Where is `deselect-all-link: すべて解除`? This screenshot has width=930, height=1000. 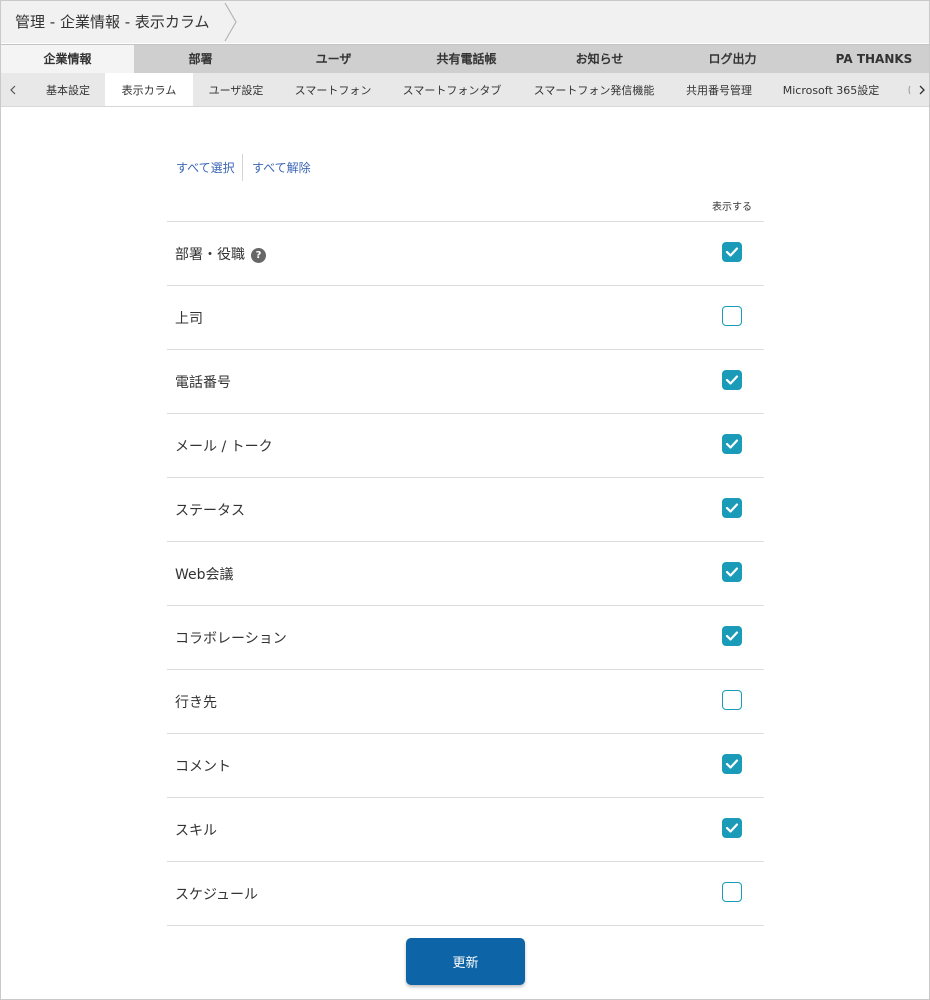 deselect-all-link: すべて解除 is located at coordinates (281, 168).